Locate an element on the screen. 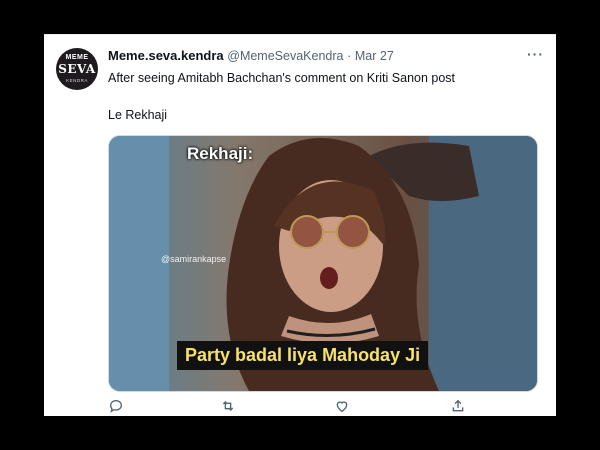 The height and width of the screenshot is (450, 600). meme-watermark: @samirankapse is located at coordinates (194, 259).